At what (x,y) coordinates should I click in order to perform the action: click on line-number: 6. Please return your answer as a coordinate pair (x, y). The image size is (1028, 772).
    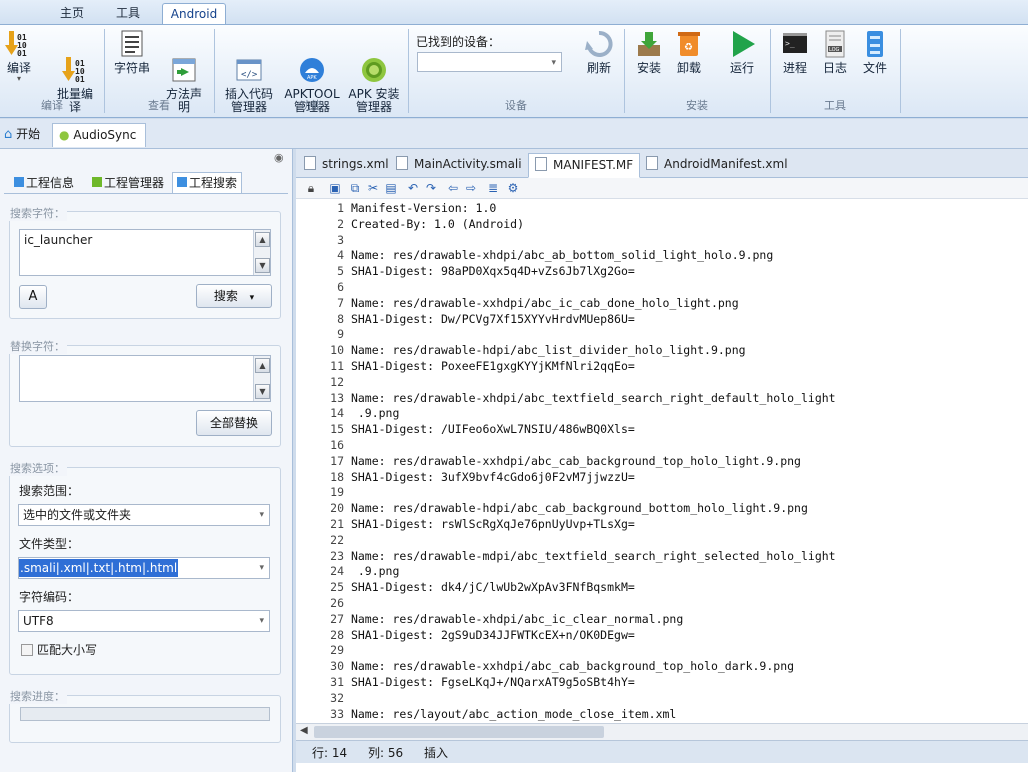
    Looking at the image, I should click on (340, 287).